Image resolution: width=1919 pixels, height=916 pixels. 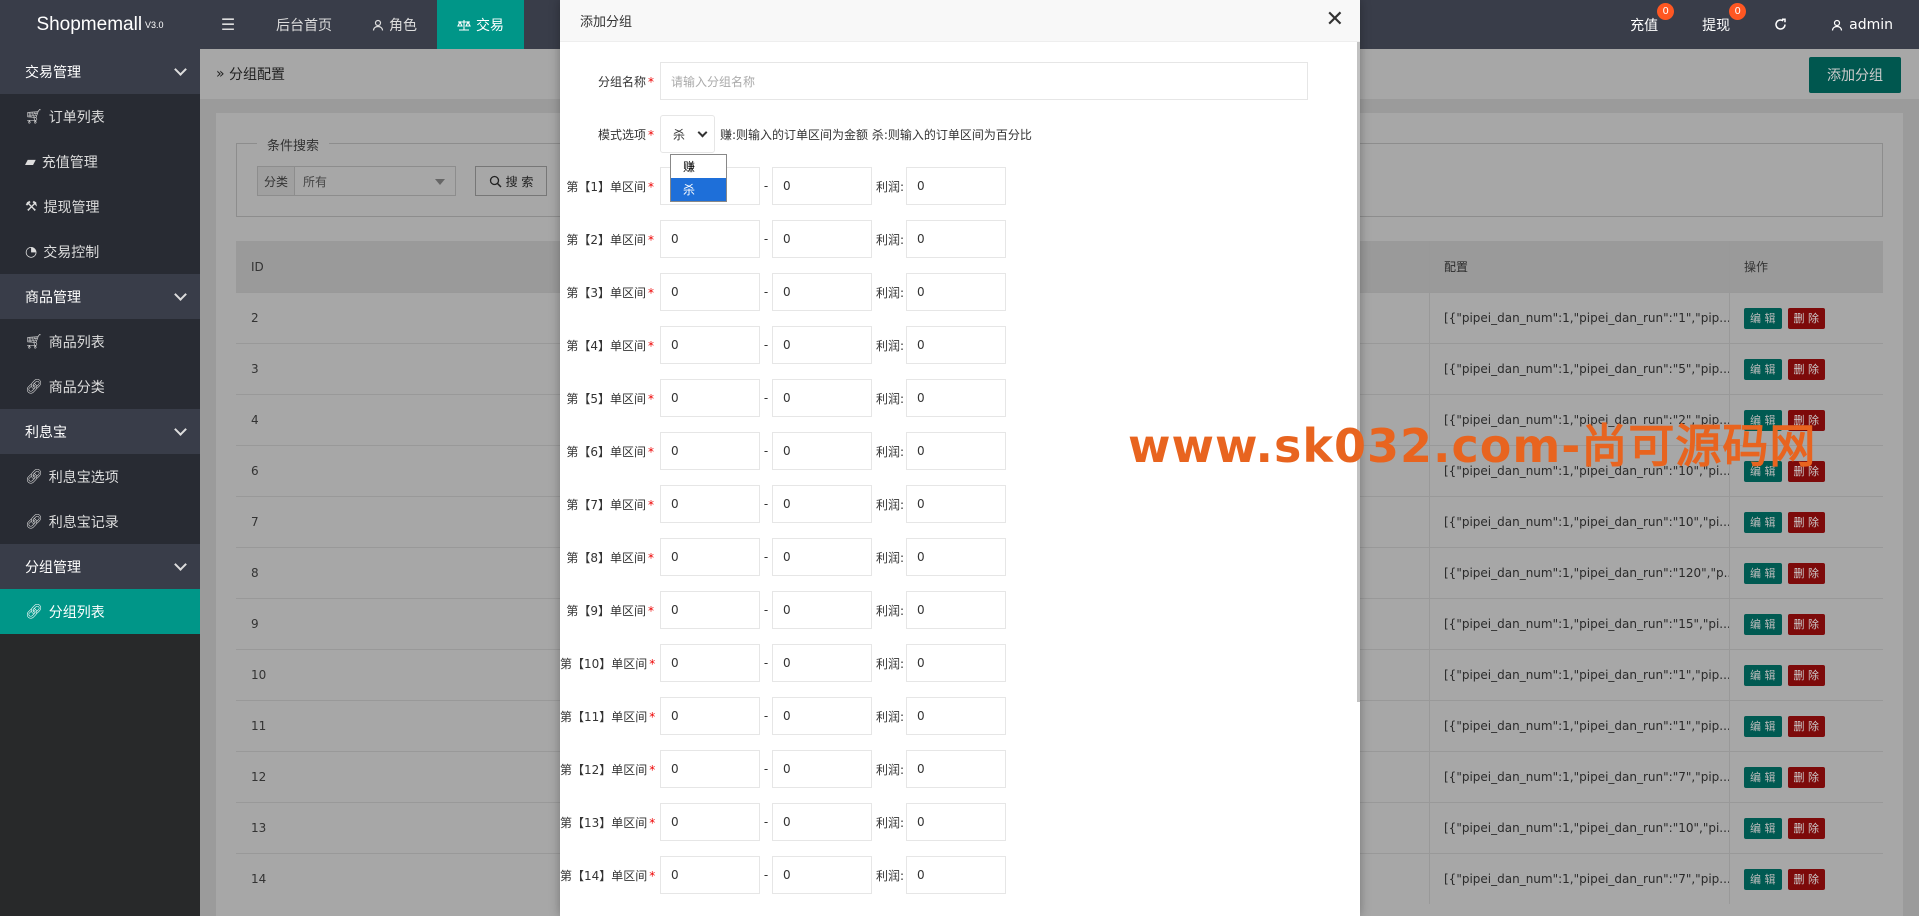 What do you see at coordinates (1644, 24) in the screenshot?
I see `recharge-link: 充值 0` at bounding box center [1644, 24].